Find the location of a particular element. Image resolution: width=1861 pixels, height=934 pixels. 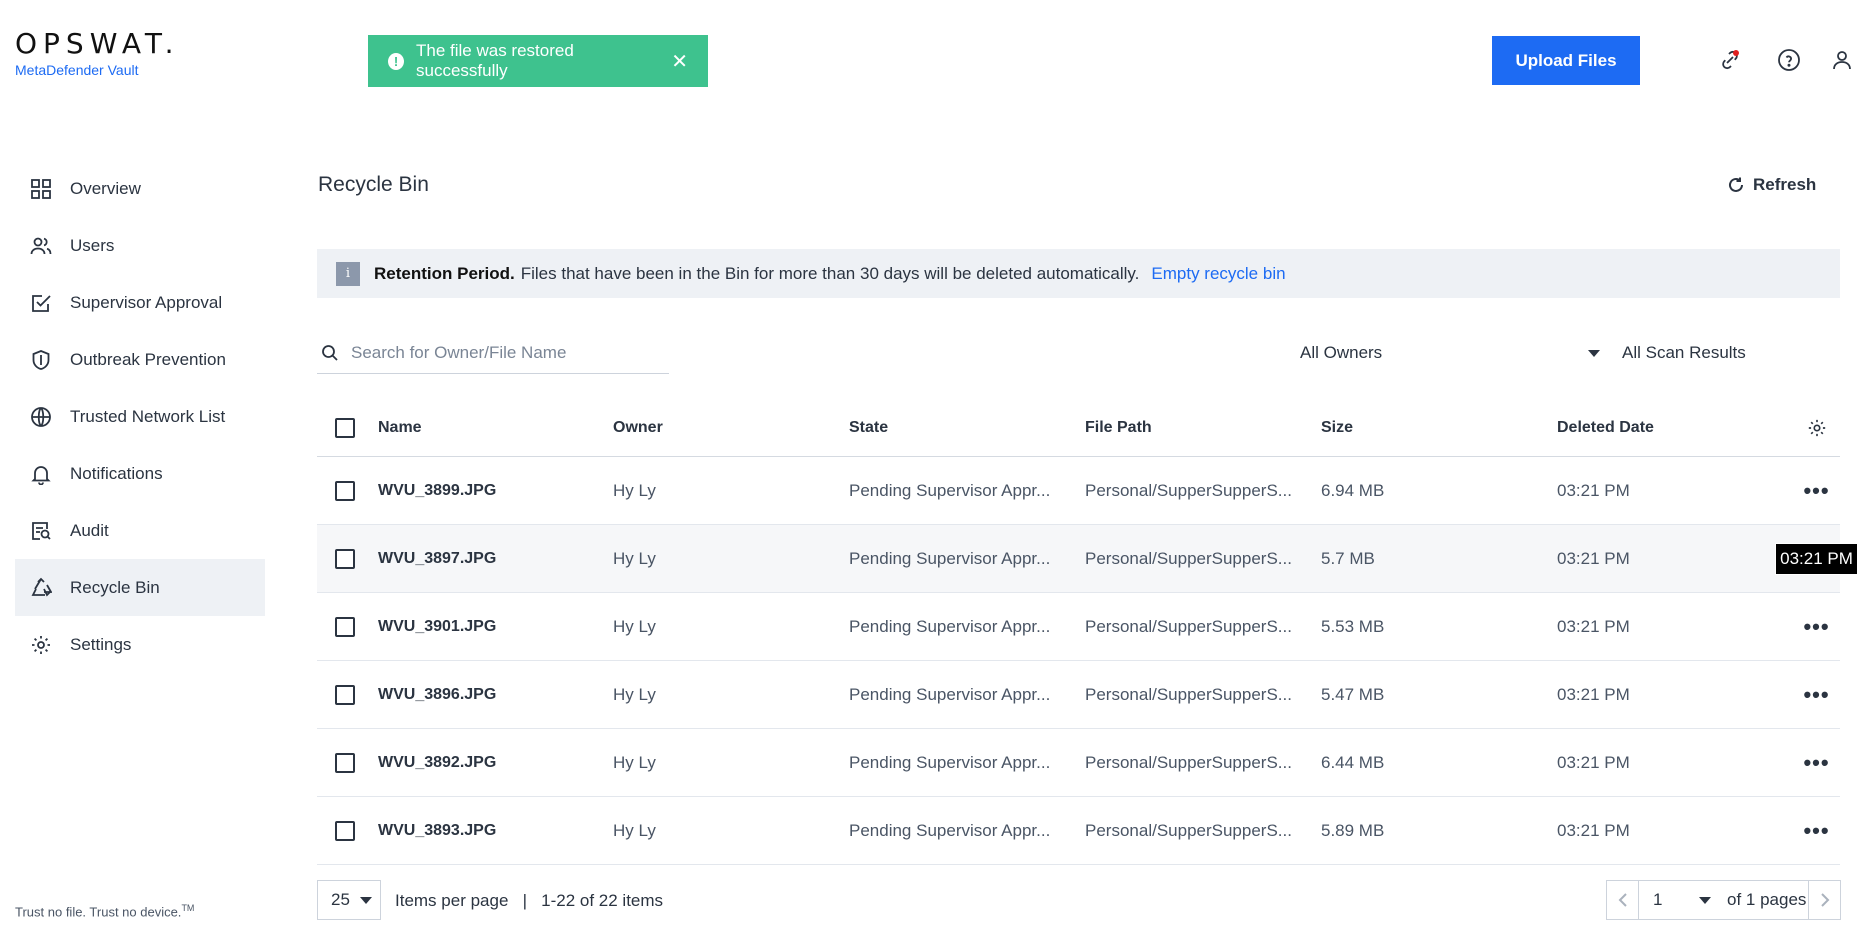

column-header-state: State is located at coordinates (967, 428).